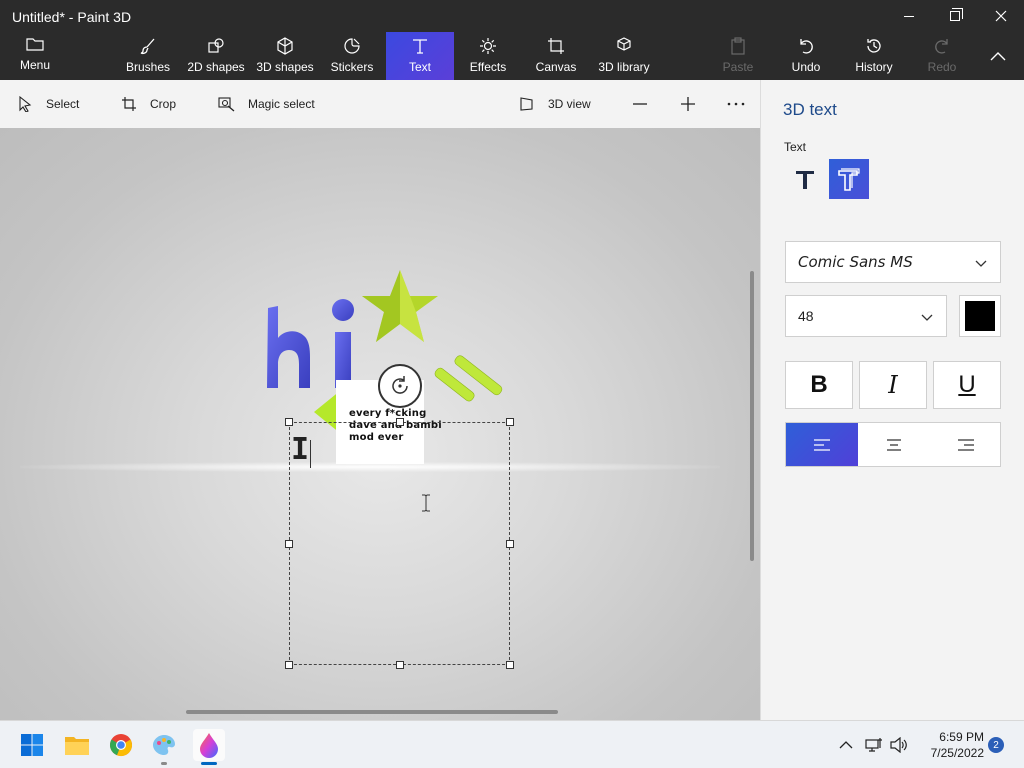 The image size is (1024, 768). I want to click on ibeam-cursor-icon, so click(426, 503).